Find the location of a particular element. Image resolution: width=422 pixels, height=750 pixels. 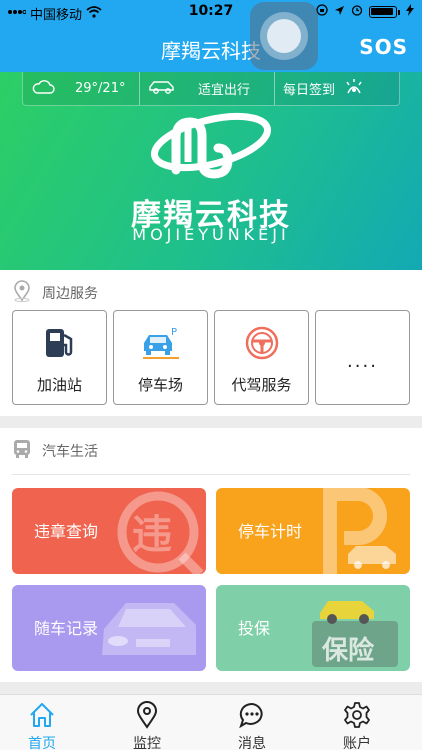

checkin-icon is located at coordinates (354, 88).